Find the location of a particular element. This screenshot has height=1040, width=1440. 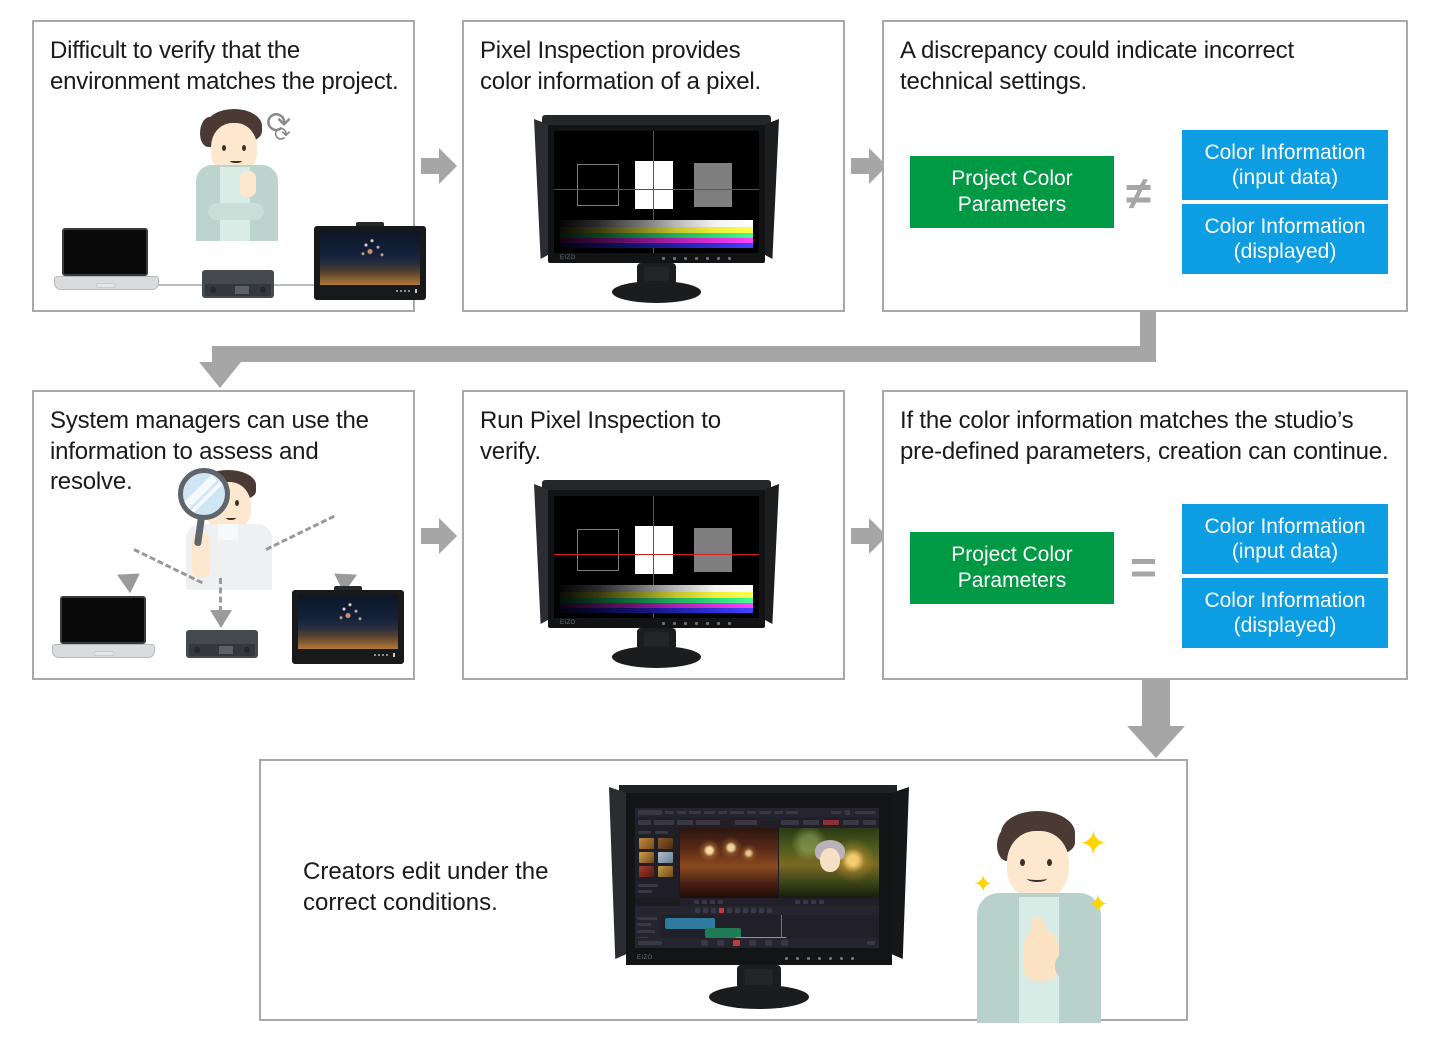

editing-monitor-control-buttons is located at coordinates (824, 959).